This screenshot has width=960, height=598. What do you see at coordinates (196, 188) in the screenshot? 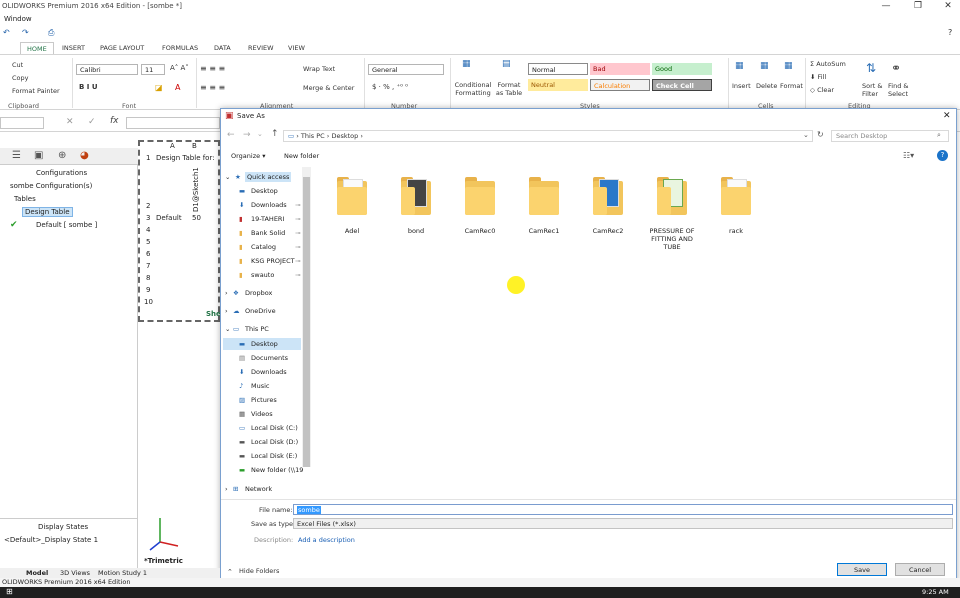
I see `cell-b2: D1@Sketch1` at bounding box center [196, 188].